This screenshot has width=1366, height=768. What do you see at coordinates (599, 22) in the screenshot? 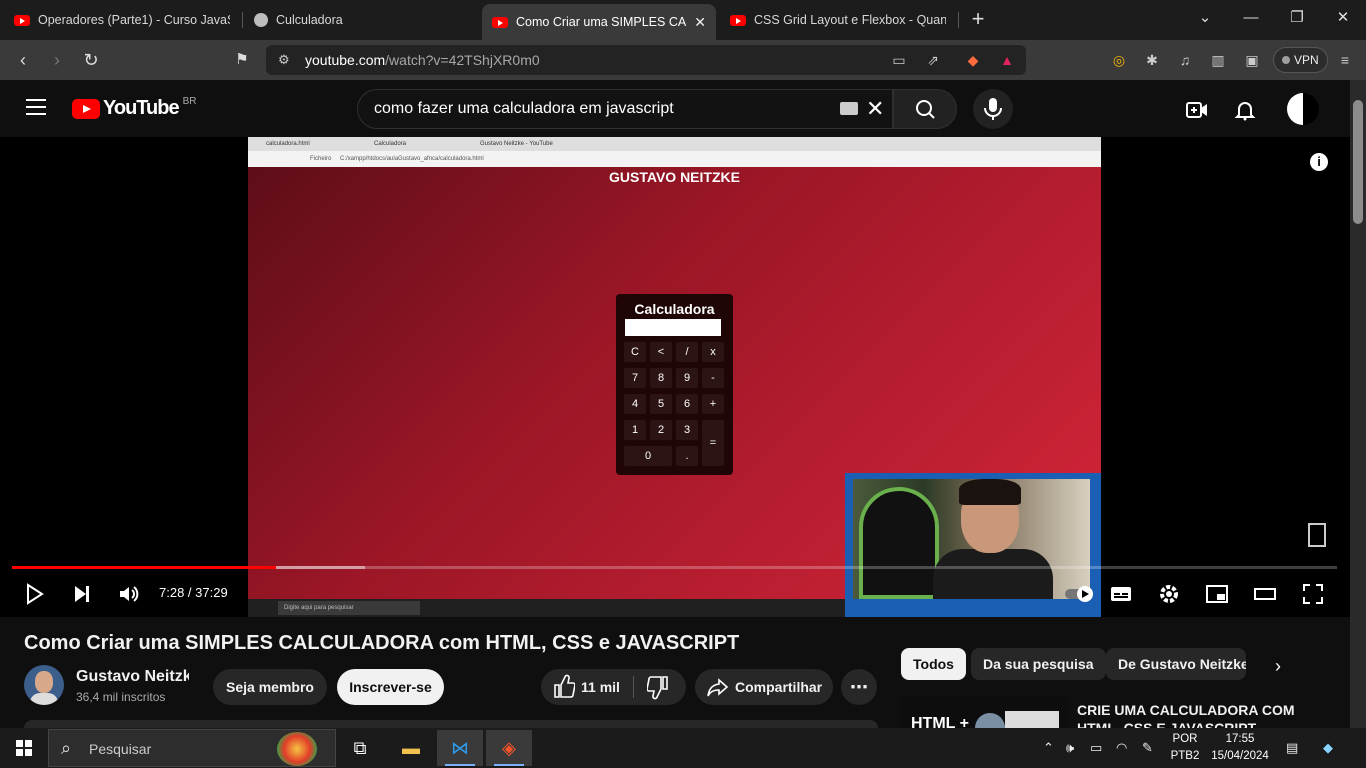
I see `browser-tab-active: Como Criar uma SIMPLES CALCUL ✕` at bounding box center [599, 22].